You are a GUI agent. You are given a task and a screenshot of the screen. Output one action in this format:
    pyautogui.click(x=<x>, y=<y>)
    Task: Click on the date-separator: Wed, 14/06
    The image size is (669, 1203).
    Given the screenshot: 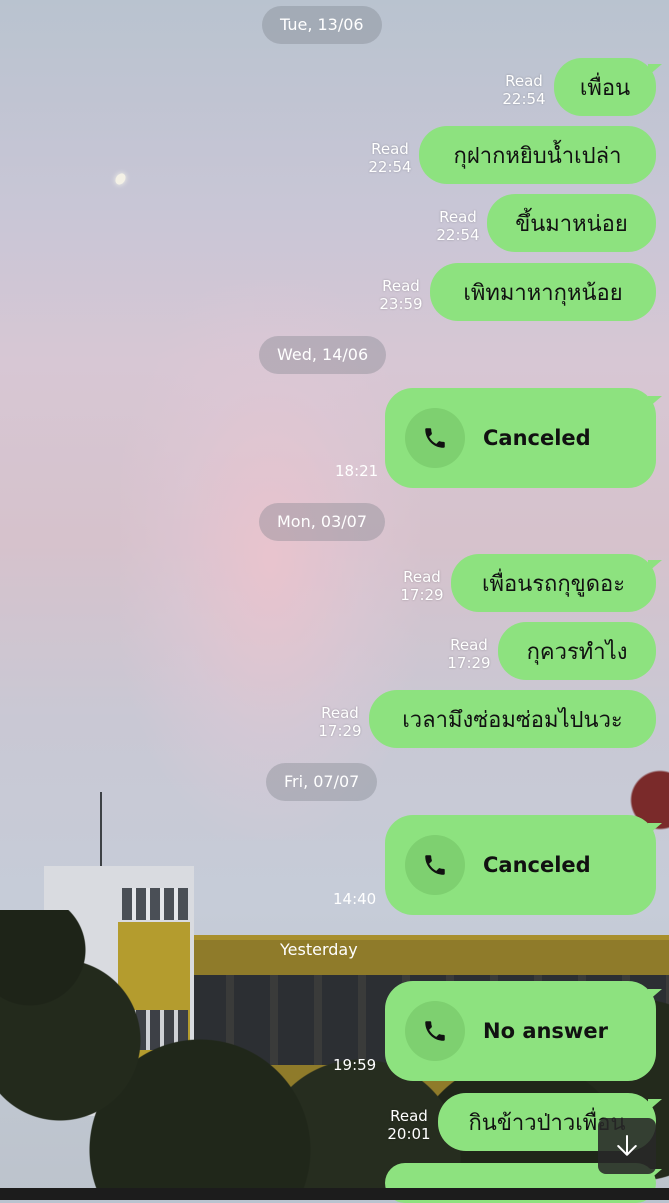 What is the action you would take?
    pyautogui.click(x=323, y=355)
    